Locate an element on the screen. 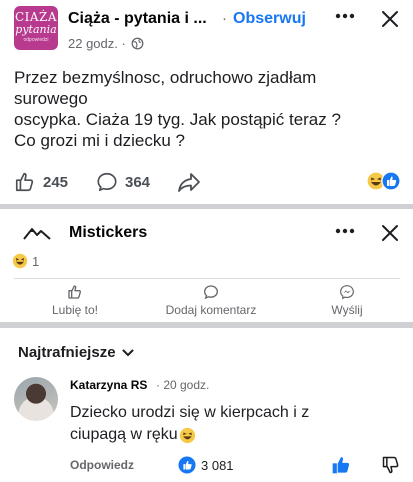 Image resolution: width=413 pixels, height=482 pixels. post-meta: 22 godz. · is located at coordinates (106, 43).